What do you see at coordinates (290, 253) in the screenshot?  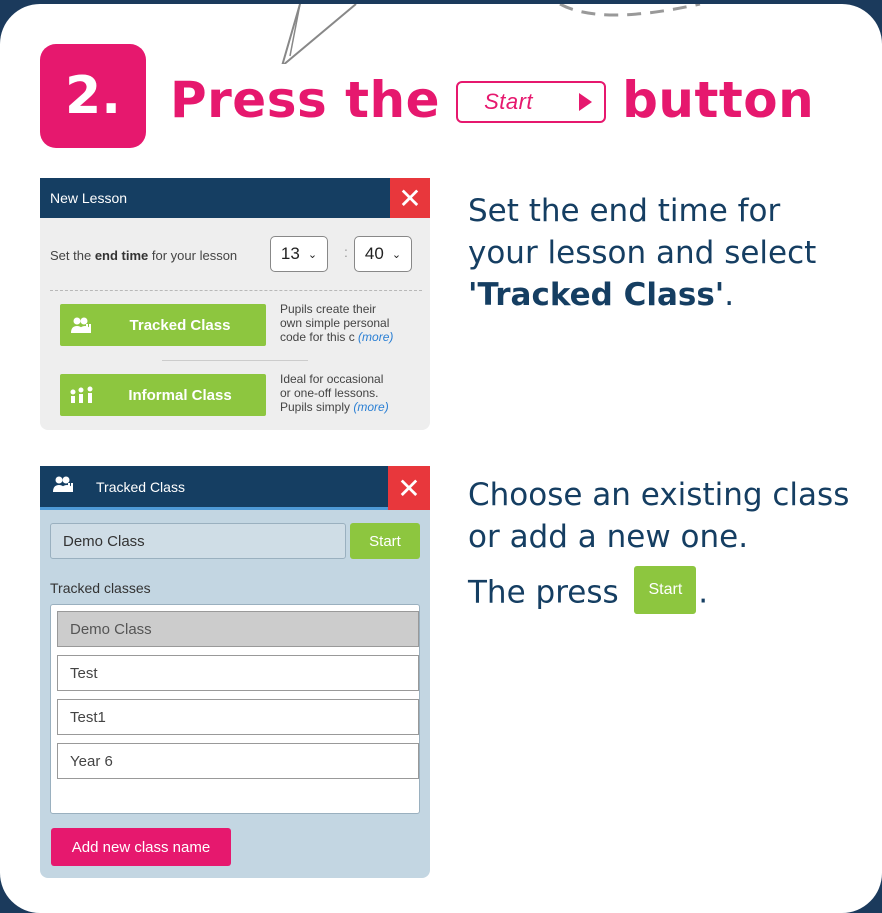 I see `hour-value: 13` at bounding box center [290, 253].